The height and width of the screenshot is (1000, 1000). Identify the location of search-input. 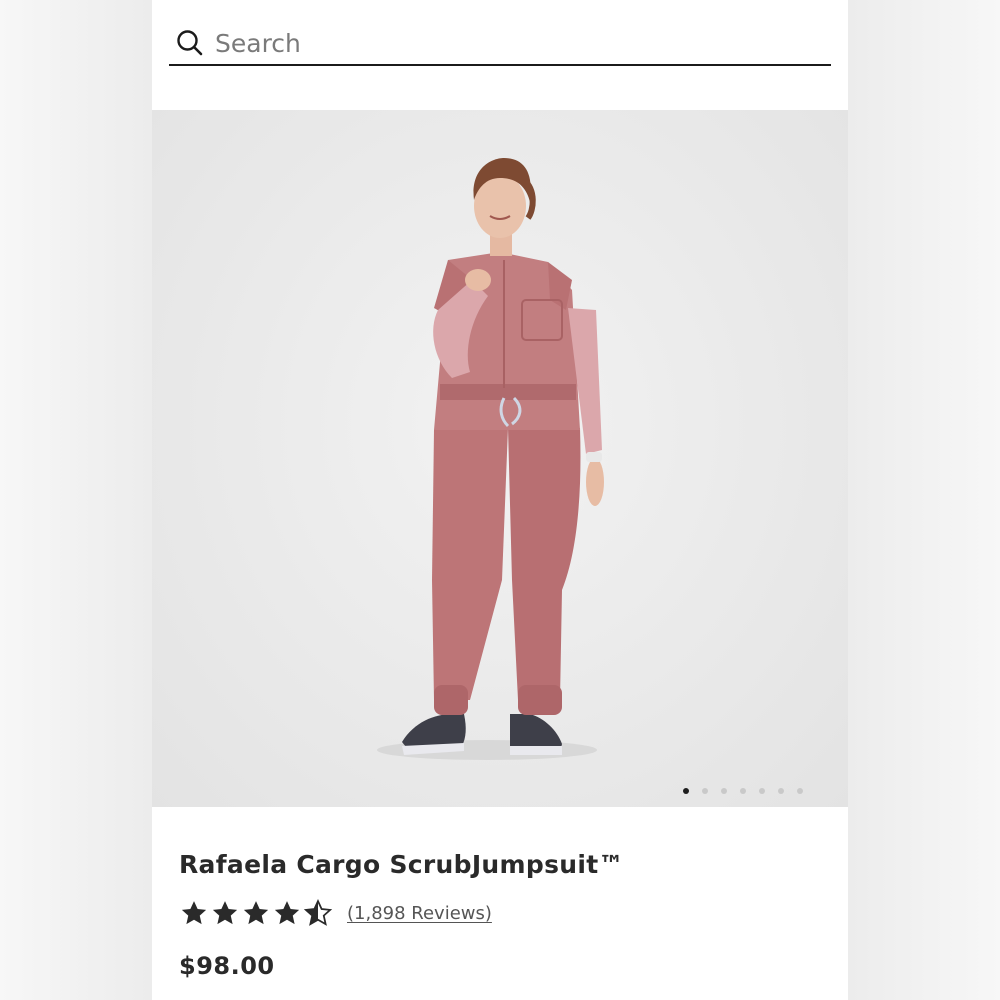
(495, 43).